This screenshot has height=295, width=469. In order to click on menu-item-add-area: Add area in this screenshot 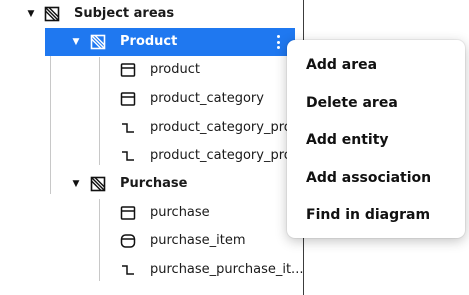, I will do `click(376, 65)`.